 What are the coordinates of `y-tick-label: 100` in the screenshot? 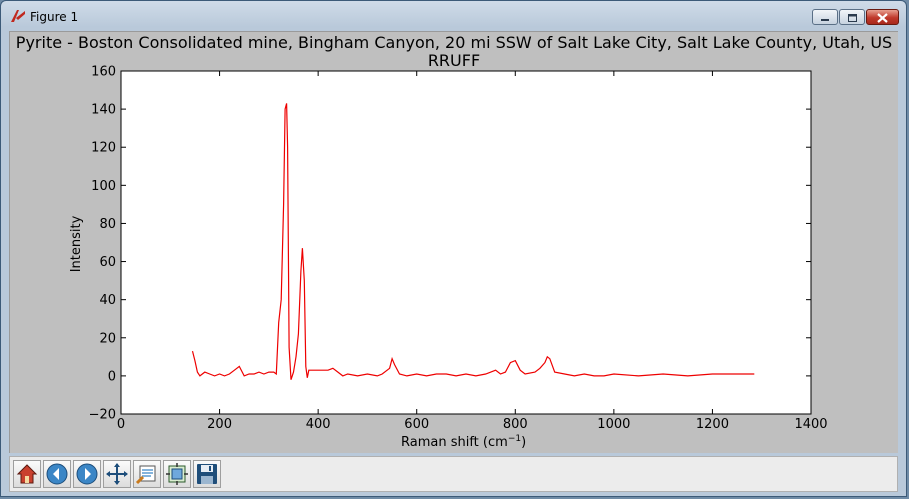 It's located at (103, 186).